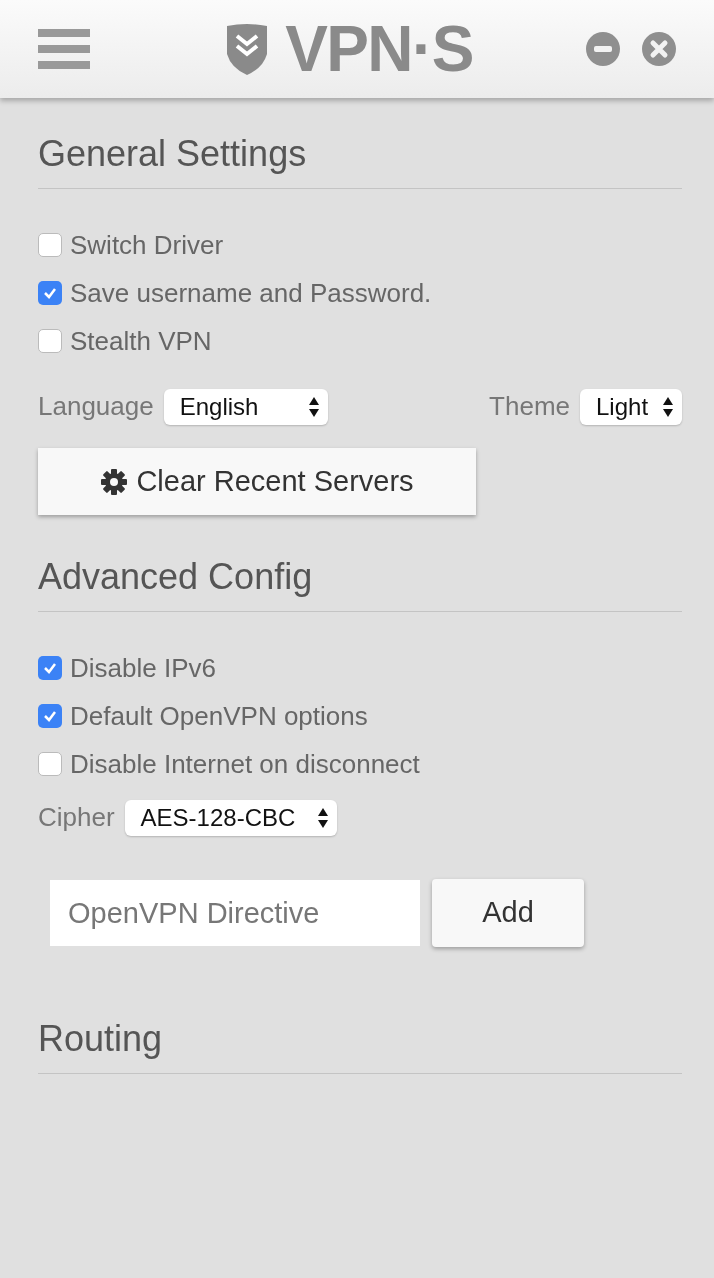 The width and height of the screenshot is (714, 1278). Describe the element at coordinates (631, 406) in the screenshot. I see `theme-dropdown: Light` at that location.